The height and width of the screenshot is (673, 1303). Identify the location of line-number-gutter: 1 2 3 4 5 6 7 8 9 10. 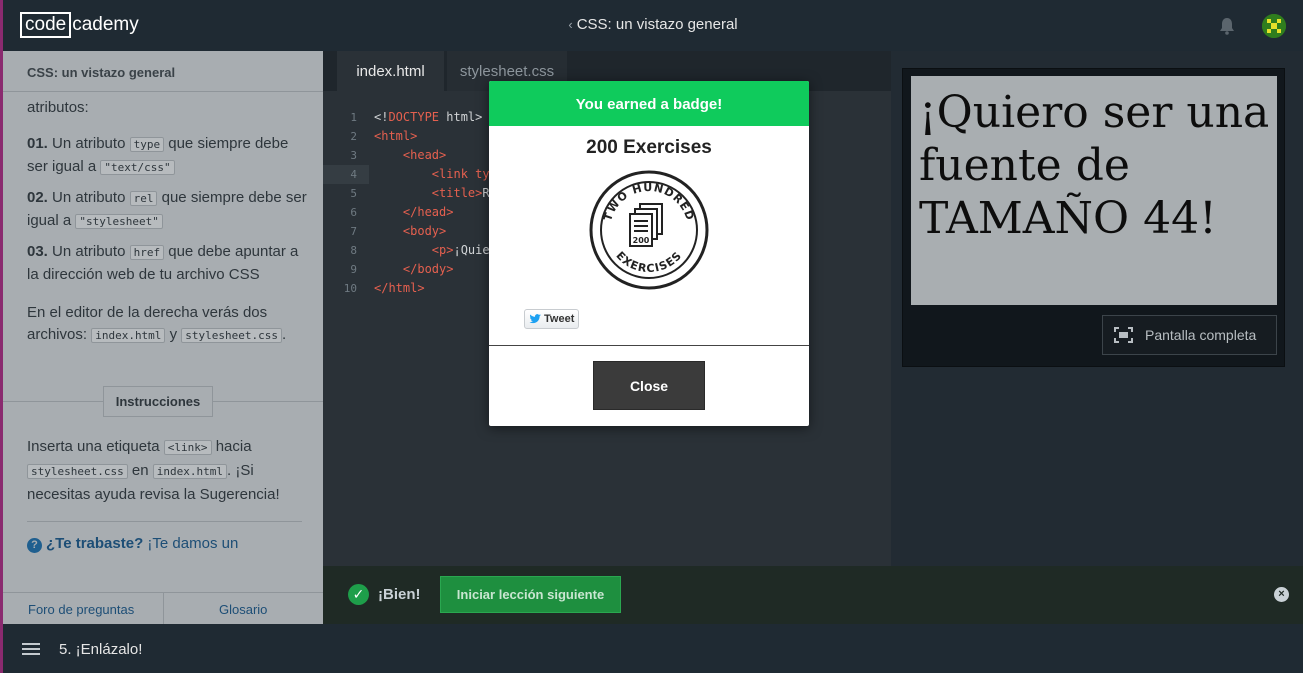
(343, 203).